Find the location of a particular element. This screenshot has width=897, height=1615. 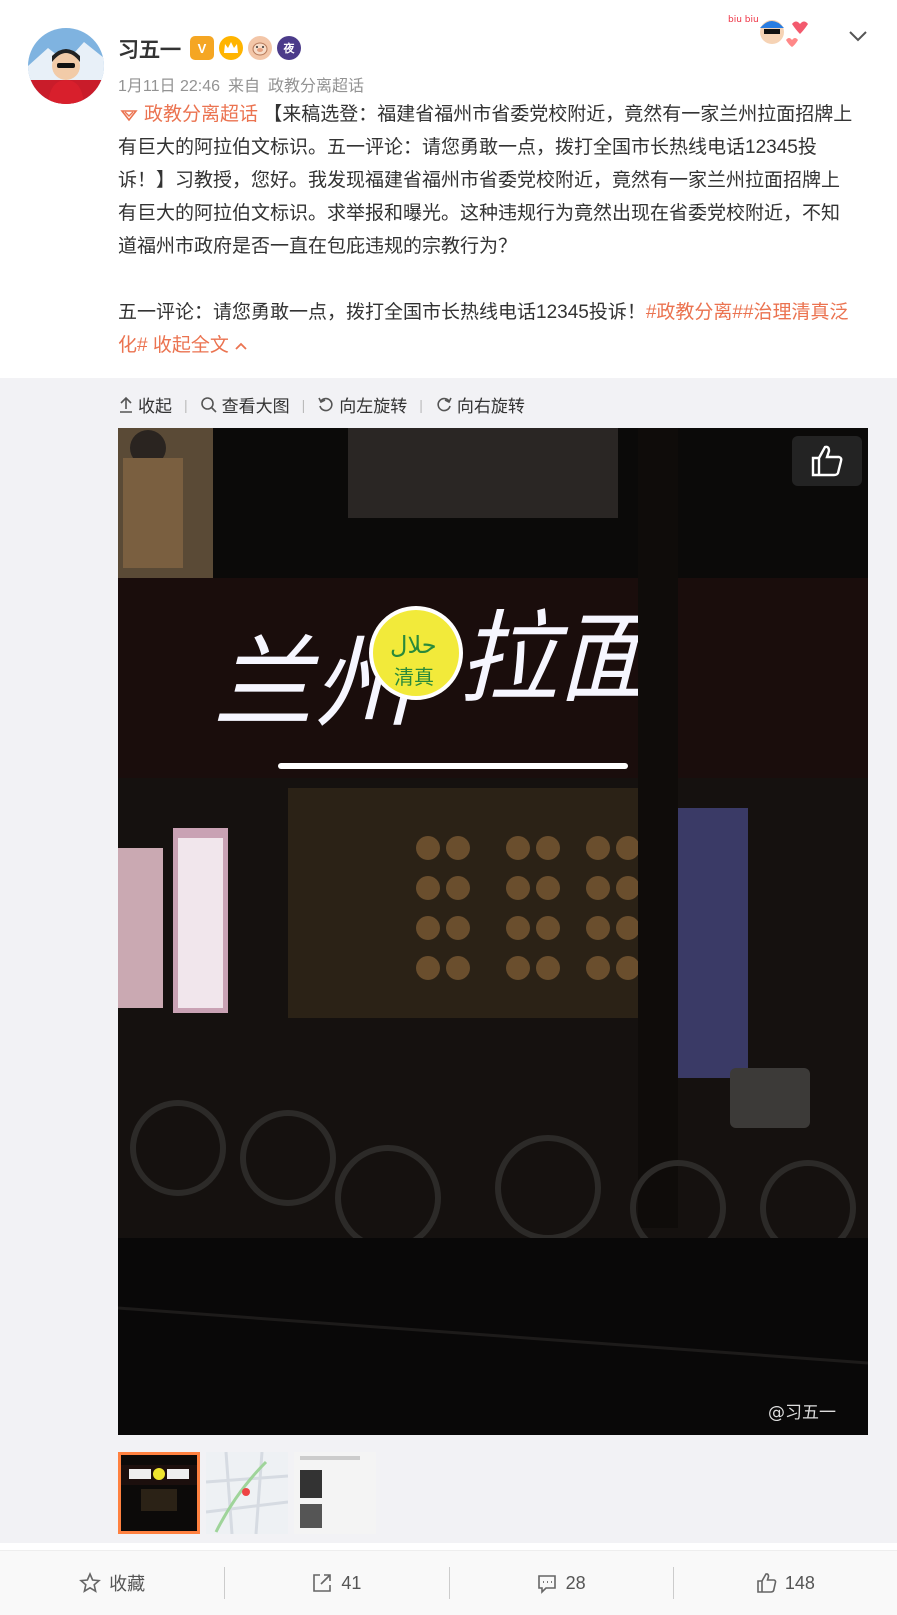

collapse-text-link: 收起全文 is located at coordinates (200, 345).